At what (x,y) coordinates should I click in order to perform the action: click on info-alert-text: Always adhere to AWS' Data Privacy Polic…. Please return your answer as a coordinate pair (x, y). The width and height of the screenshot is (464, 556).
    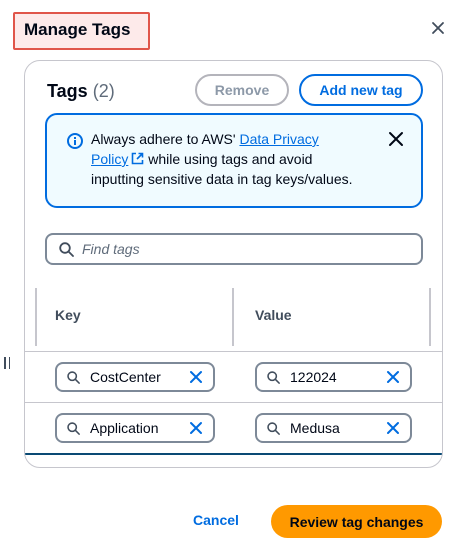
    Looking at the image, I should click on (222, 159).